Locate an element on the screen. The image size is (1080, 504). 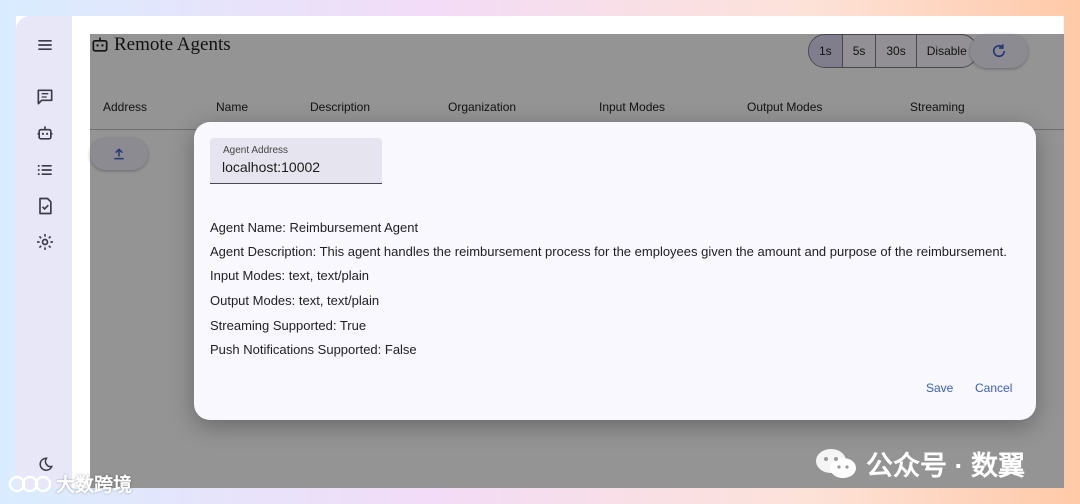
watermark-left-text: 大数跨境 is located at coordinates (94, 485).